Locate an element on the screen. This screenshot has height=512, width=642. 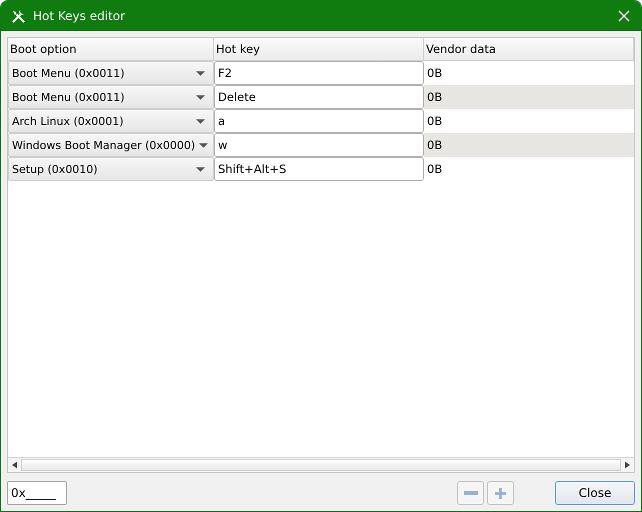
window-title: Hot Keys editor is located at coordinates (79, 16).